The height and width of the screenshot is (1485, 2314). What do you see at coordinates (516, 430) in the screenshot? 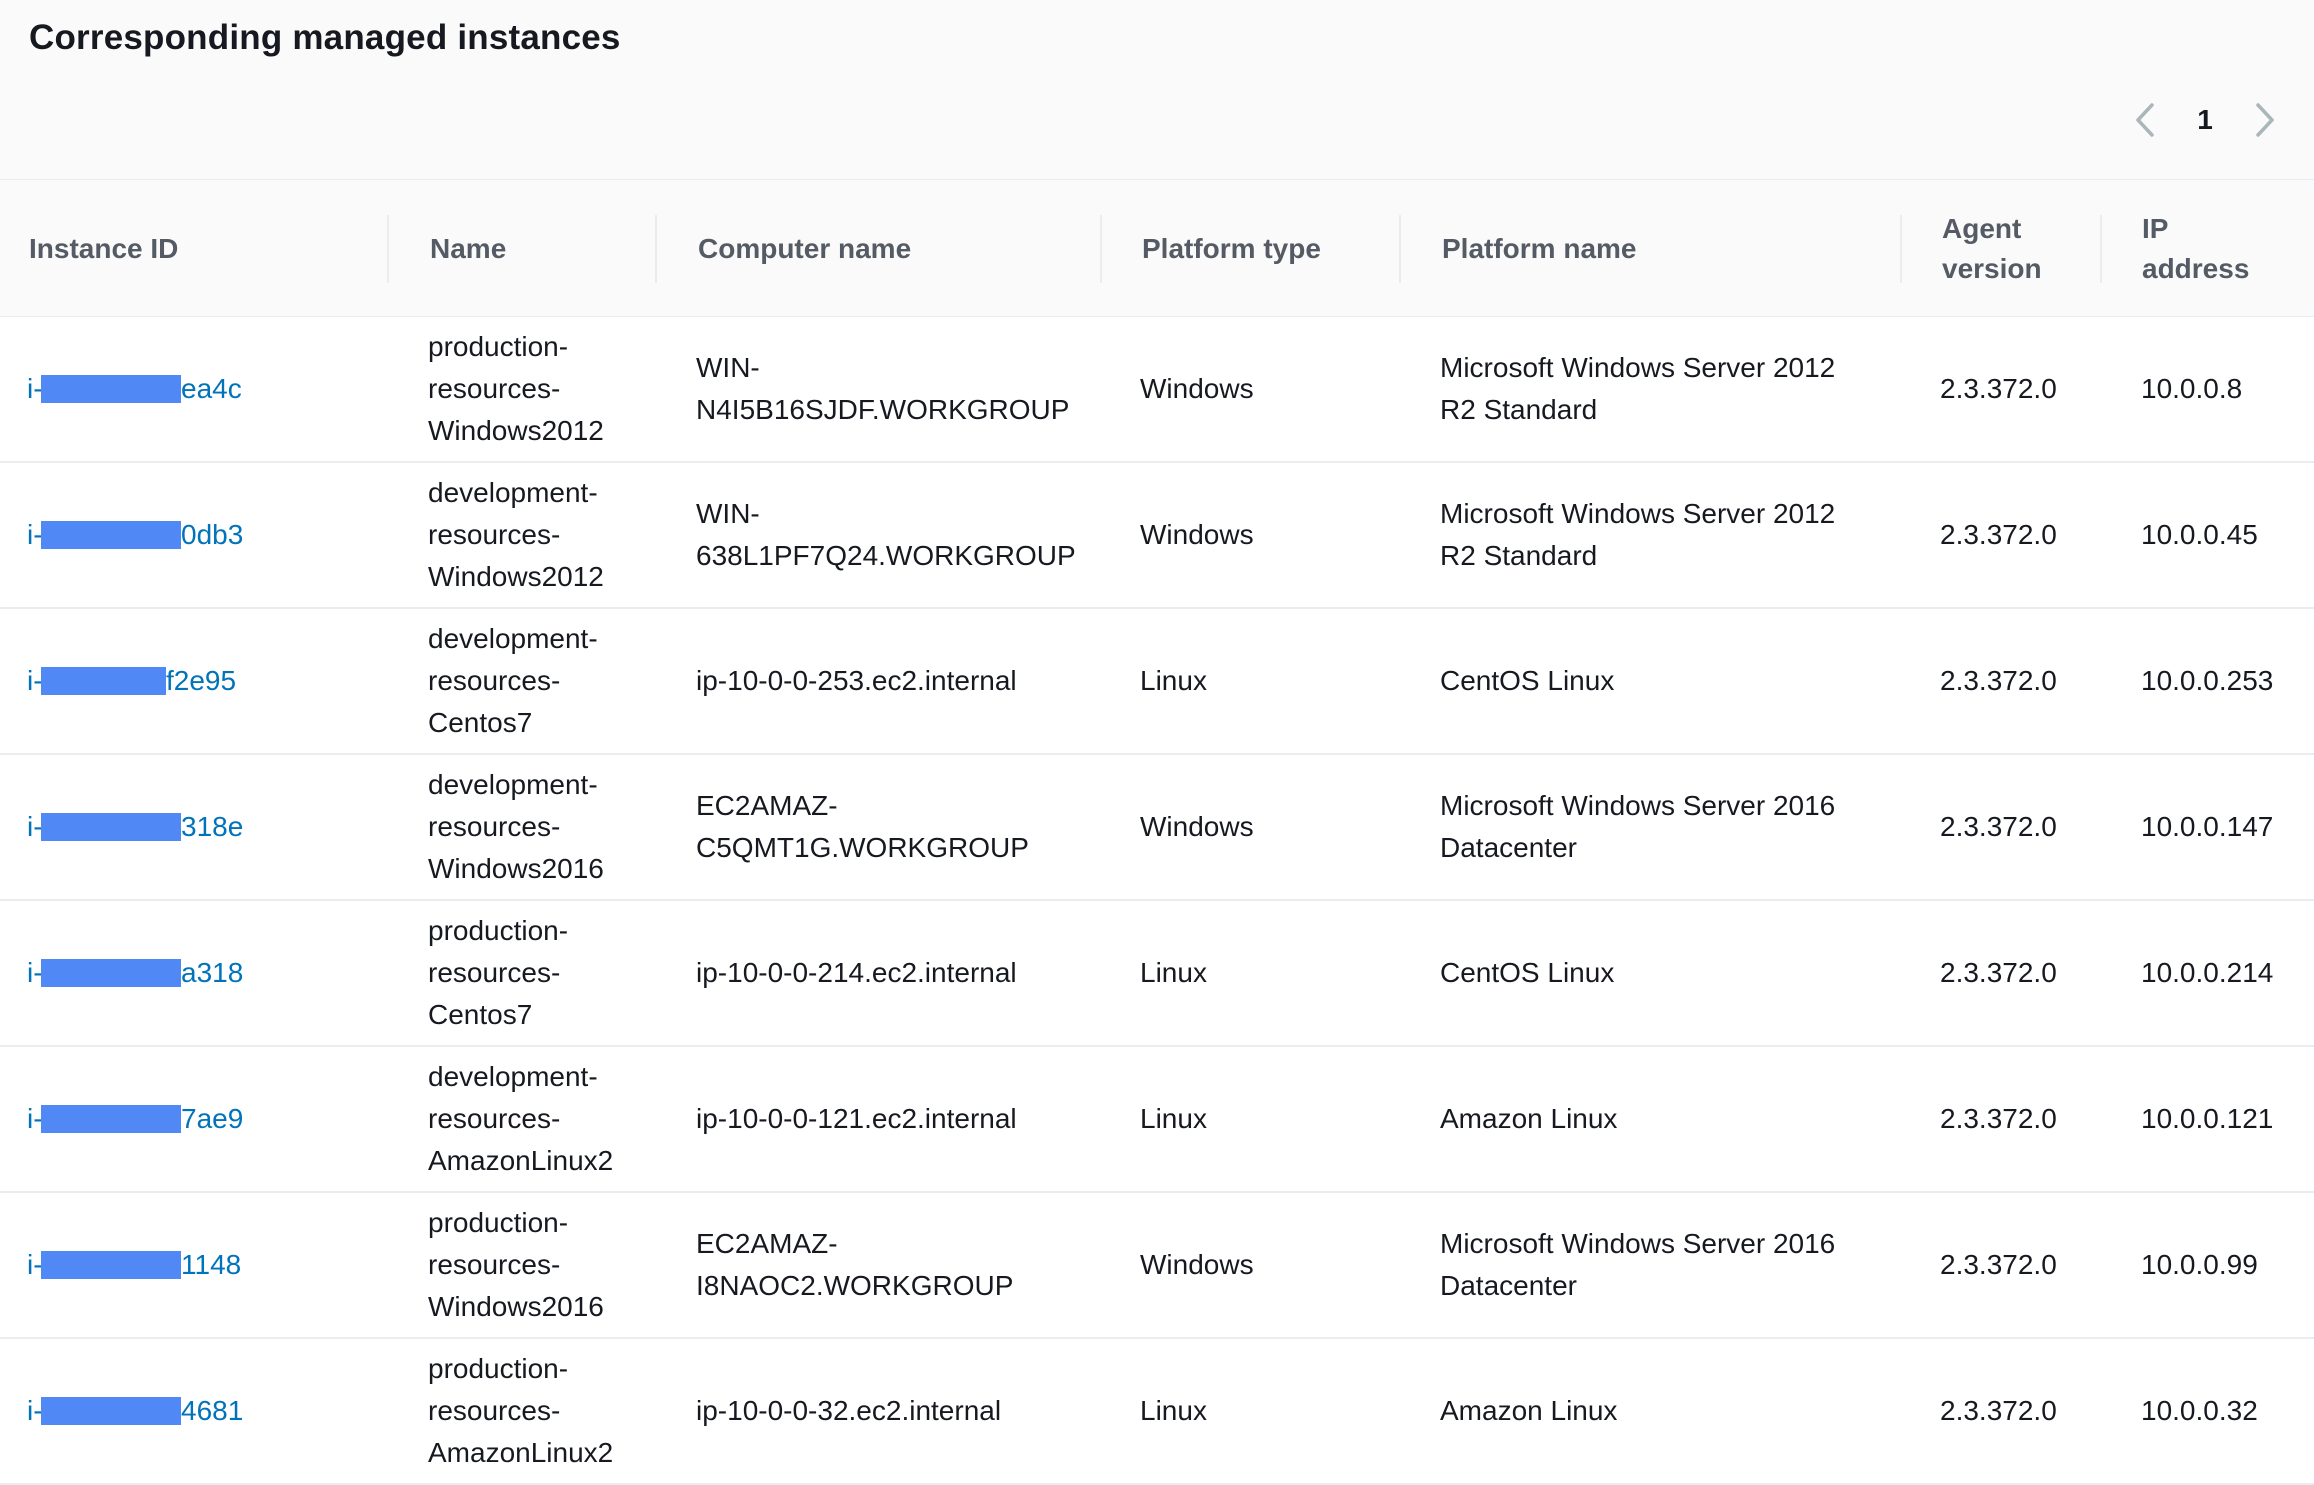
I see `name-line: Windows2012` at bounding box center [516, 430].